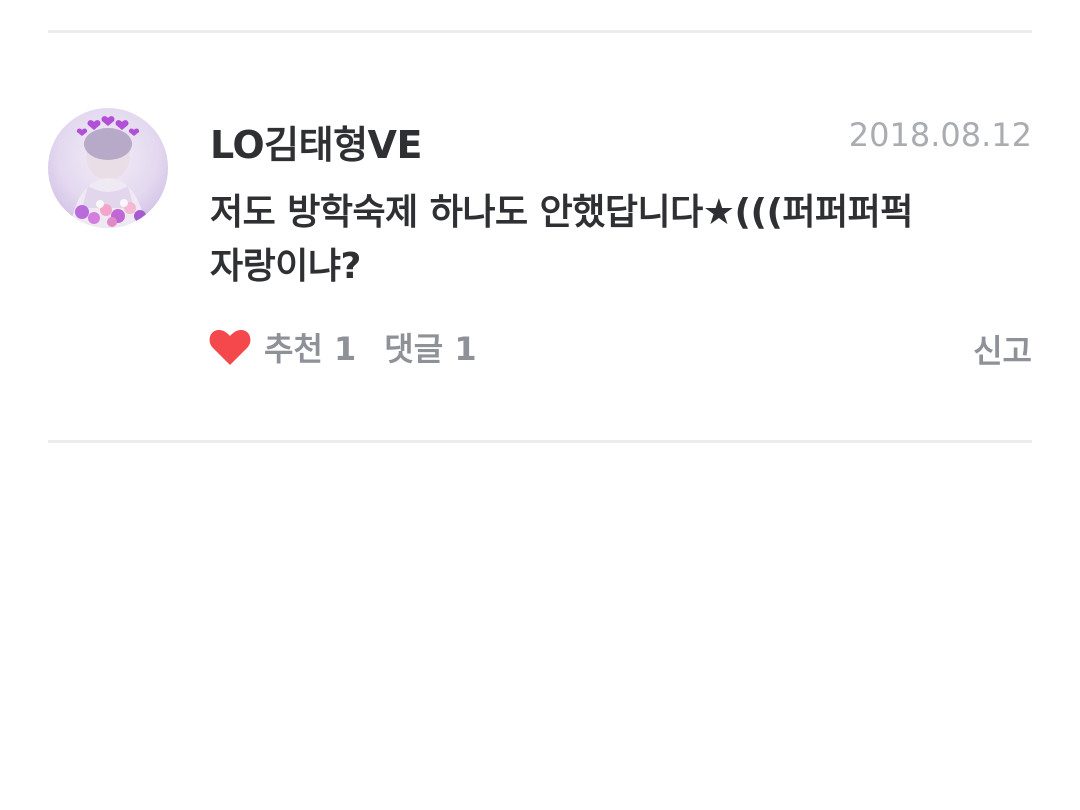 This screenshot has width=1080, height=810. Describe the element at coordinates (310, 347) in the screenshot. I see `recommend-button: 추천 1` at that location.